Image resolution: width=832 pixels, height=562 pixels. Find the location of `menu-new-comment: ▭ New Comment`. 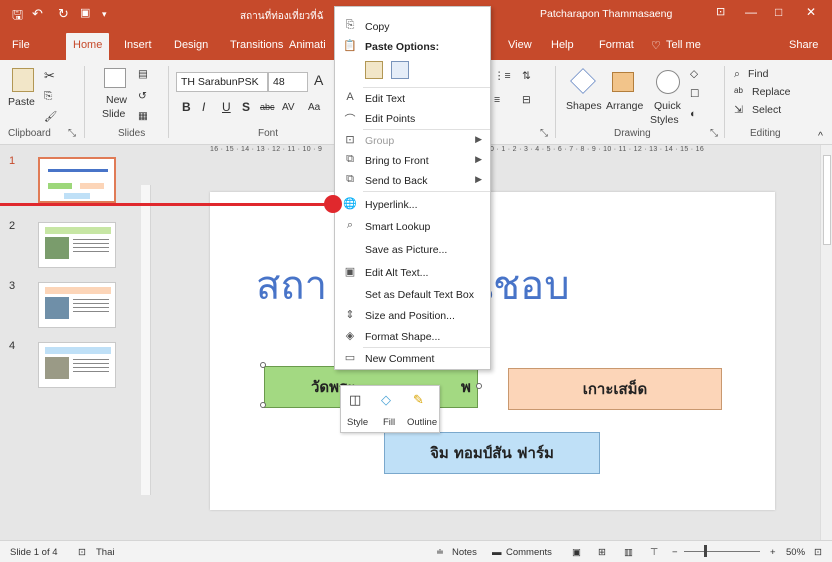

menu-new-comment: ▭ New Comment is located at coordinates (412, 359).